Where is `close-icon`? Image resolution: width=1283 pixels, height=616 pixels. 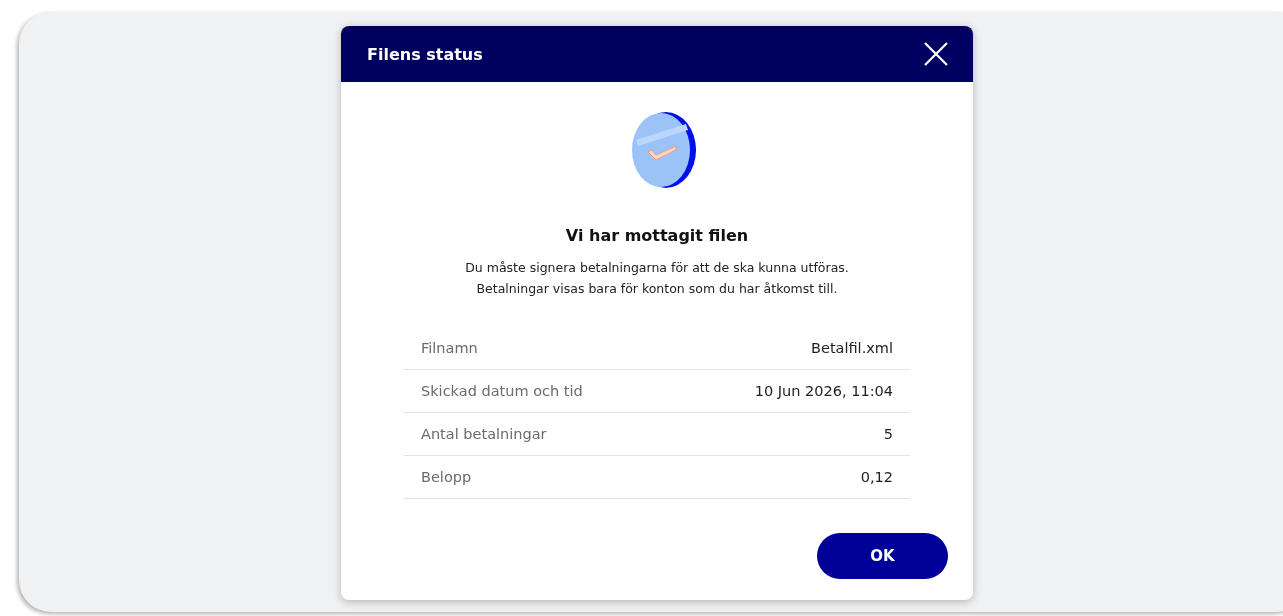 close-icon is located at coordinates (936, 54).